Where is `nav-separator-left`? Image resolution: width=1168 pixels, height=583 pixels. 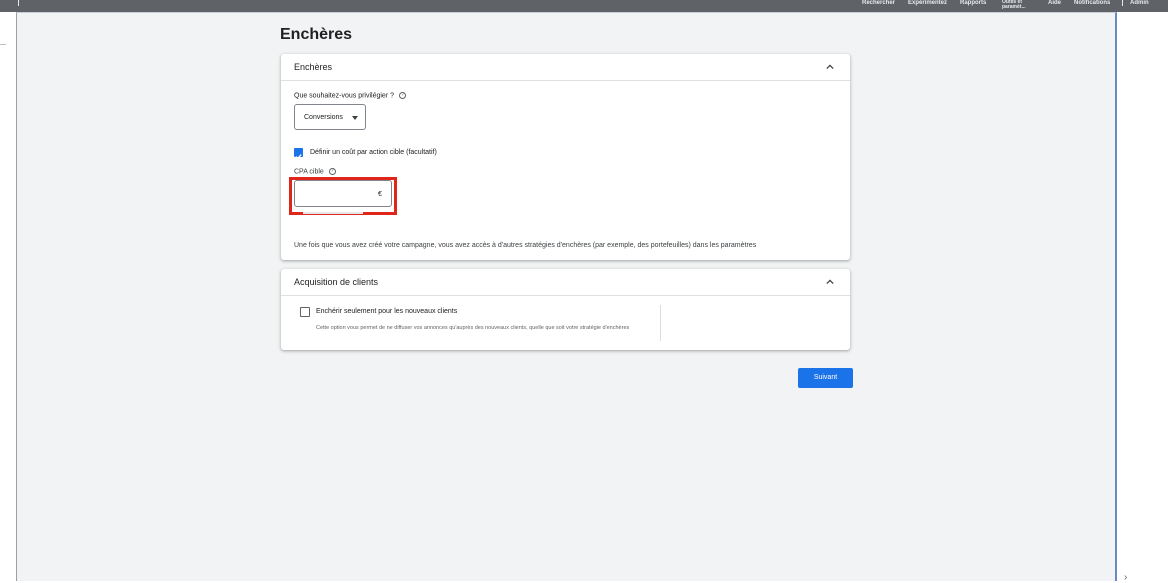 nav-separator-left is located at coordinates (18, 3).